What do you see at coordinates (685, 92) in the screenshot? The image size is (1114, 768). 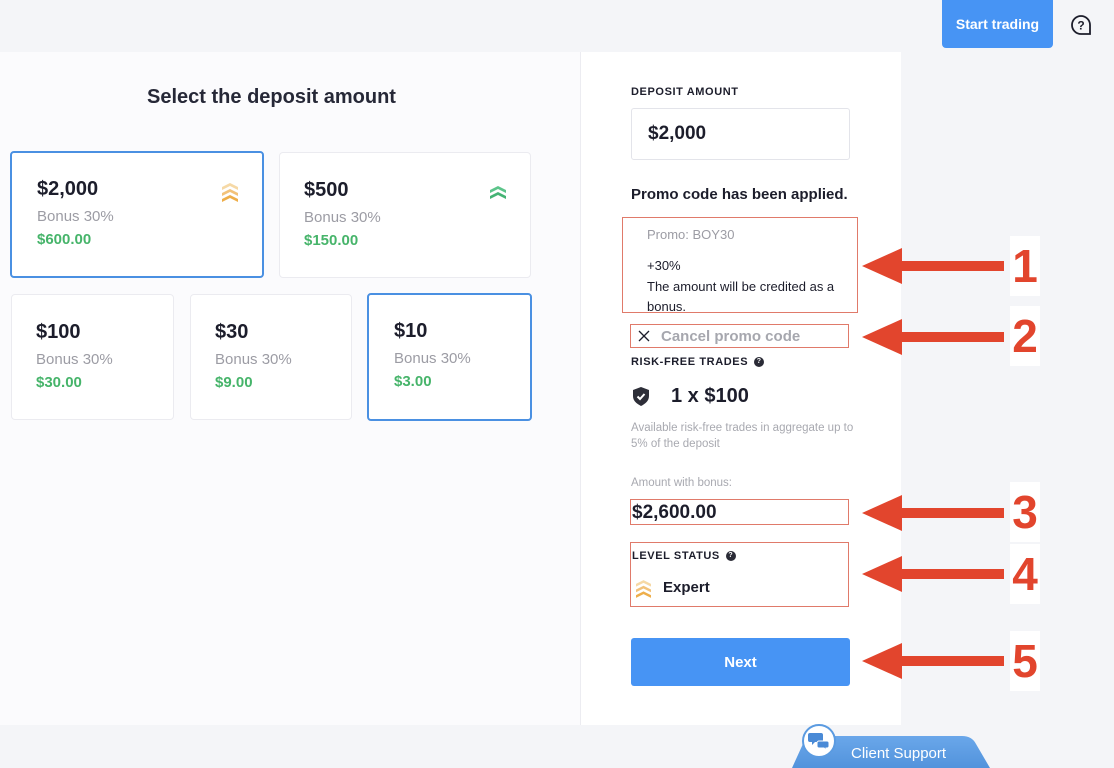 I see `deposit-amount-label: DEPOSIT AMOUNT` at bounding box center [685, 92].